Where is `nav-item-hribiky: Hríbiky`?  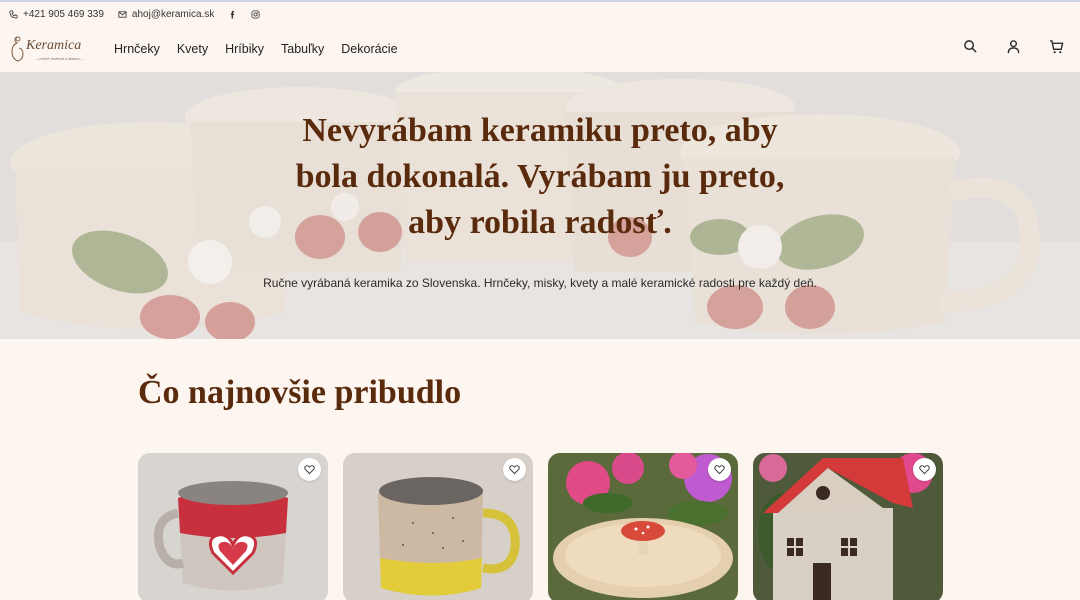
nav-item-hribiky: Hríbiky is located at coordinates (244, 49).